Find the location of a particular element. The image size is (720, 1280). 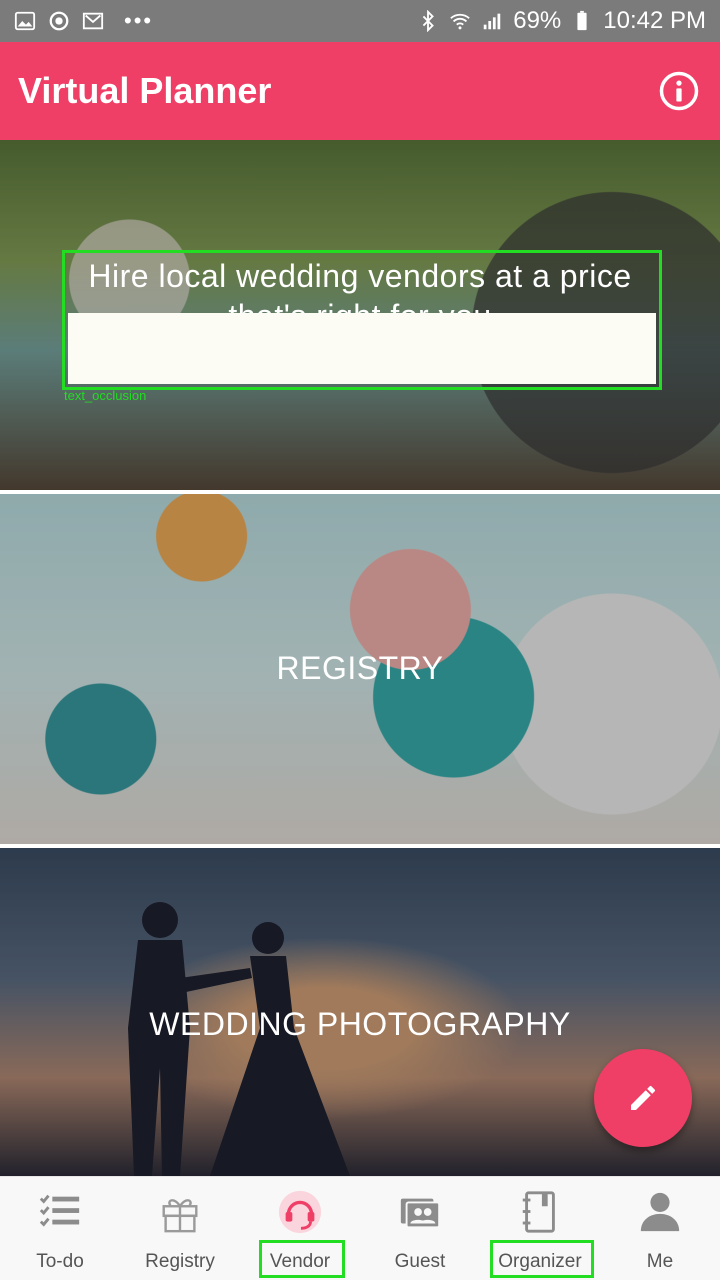

more-notifications-indicator: ••• is located at coordinates (139, 20).